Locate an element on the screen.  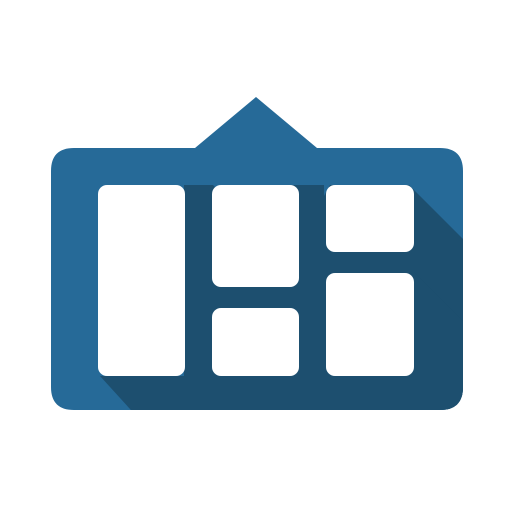
tile-right-top is located at coordinates (370, 218).